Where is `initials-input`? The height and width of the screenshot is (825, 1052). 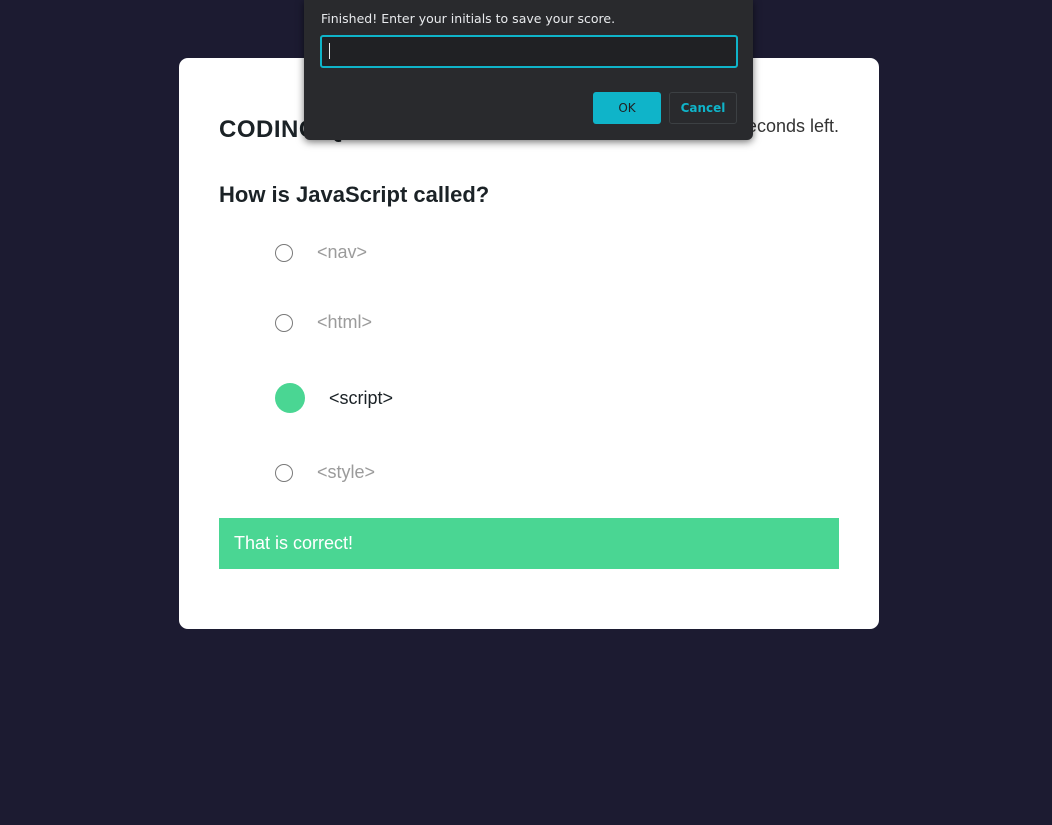
initials-input is located at coordinates (529, 51).